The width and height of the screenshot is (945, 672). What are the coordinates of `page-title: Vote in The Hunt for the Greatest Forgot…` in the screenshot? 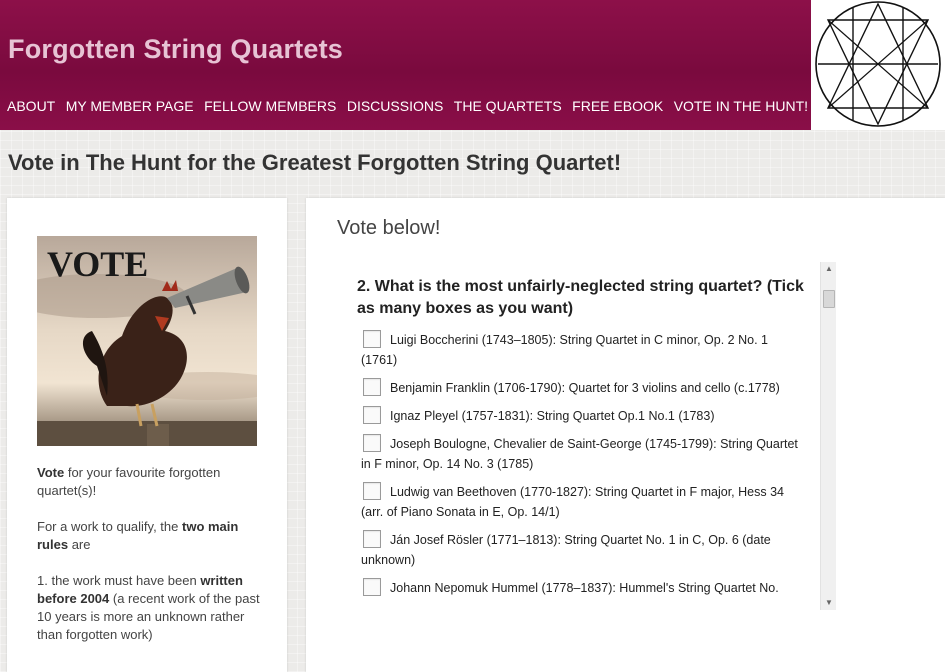 It's located at (315, 162).